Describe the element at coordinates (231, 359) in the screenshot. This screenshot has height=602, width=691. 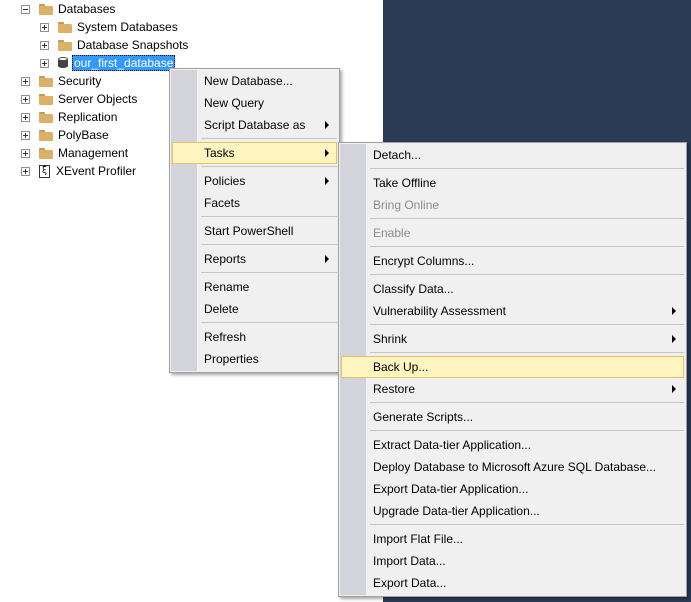
I see `menu-item-label: Properties` at that location.